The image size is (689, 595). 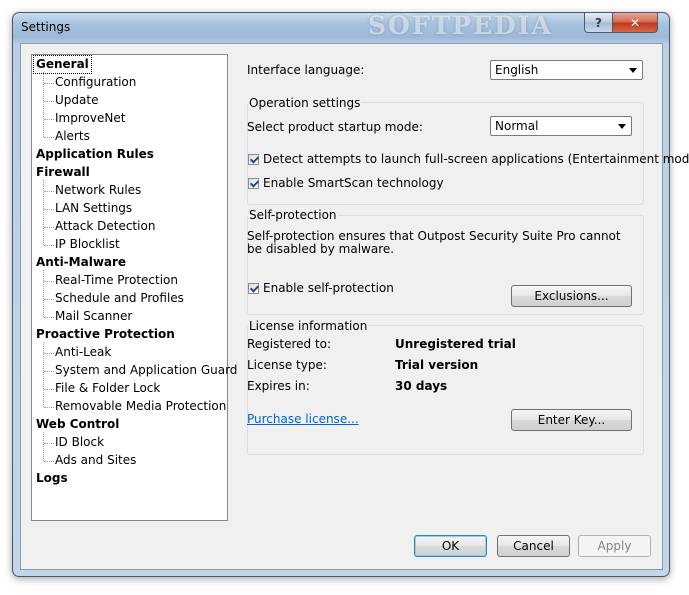 What do you see at coordinates (306, 70) in the screenshot?
I see `language-label: Interface language:` at bounding box center [306, 70].